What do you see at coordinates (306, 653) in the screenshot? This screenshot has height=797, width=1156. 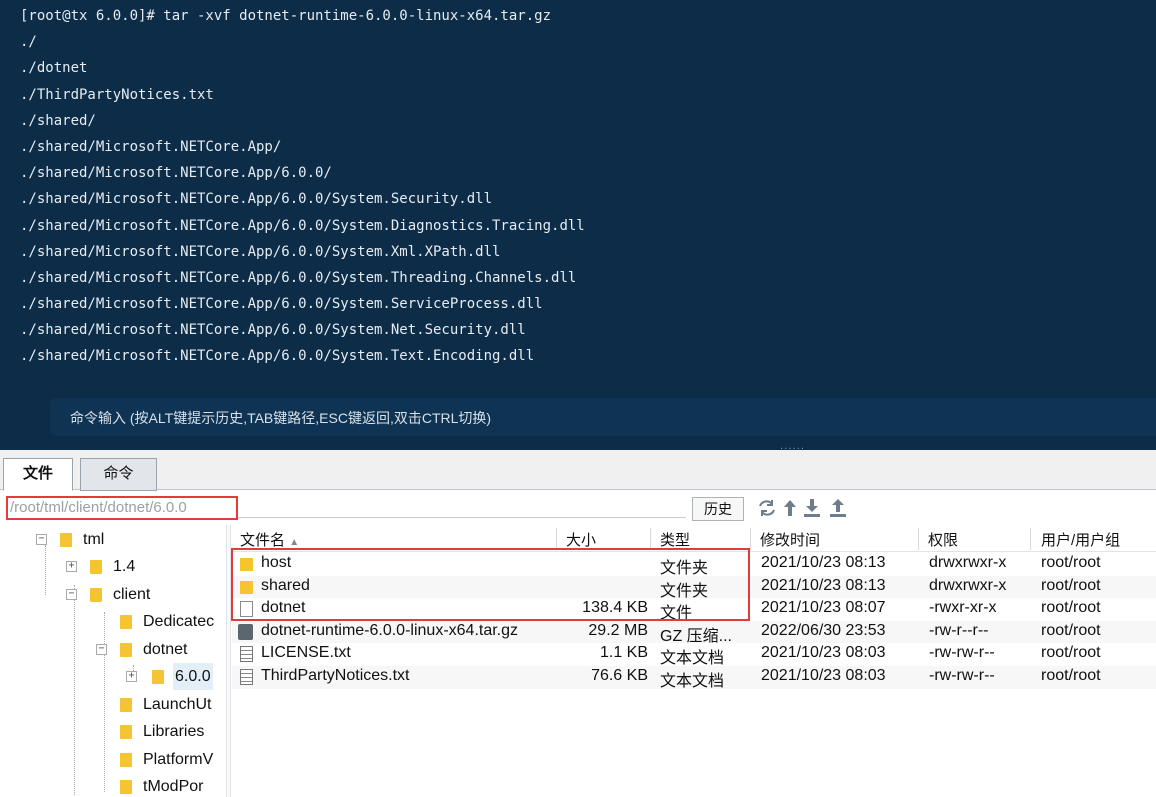 I see `file-name: LICENSE.txt` at bounding box center [306, 653].